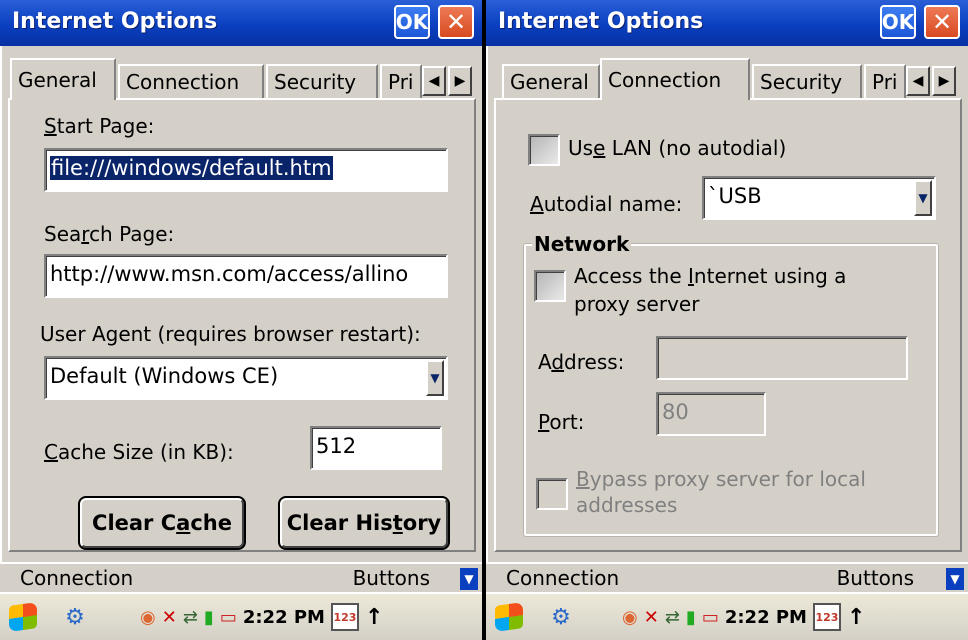 This screenshot has height=640, width=968. I want to click on bypass-label: Bypass proxy server for local addresses, so click(721, 492).